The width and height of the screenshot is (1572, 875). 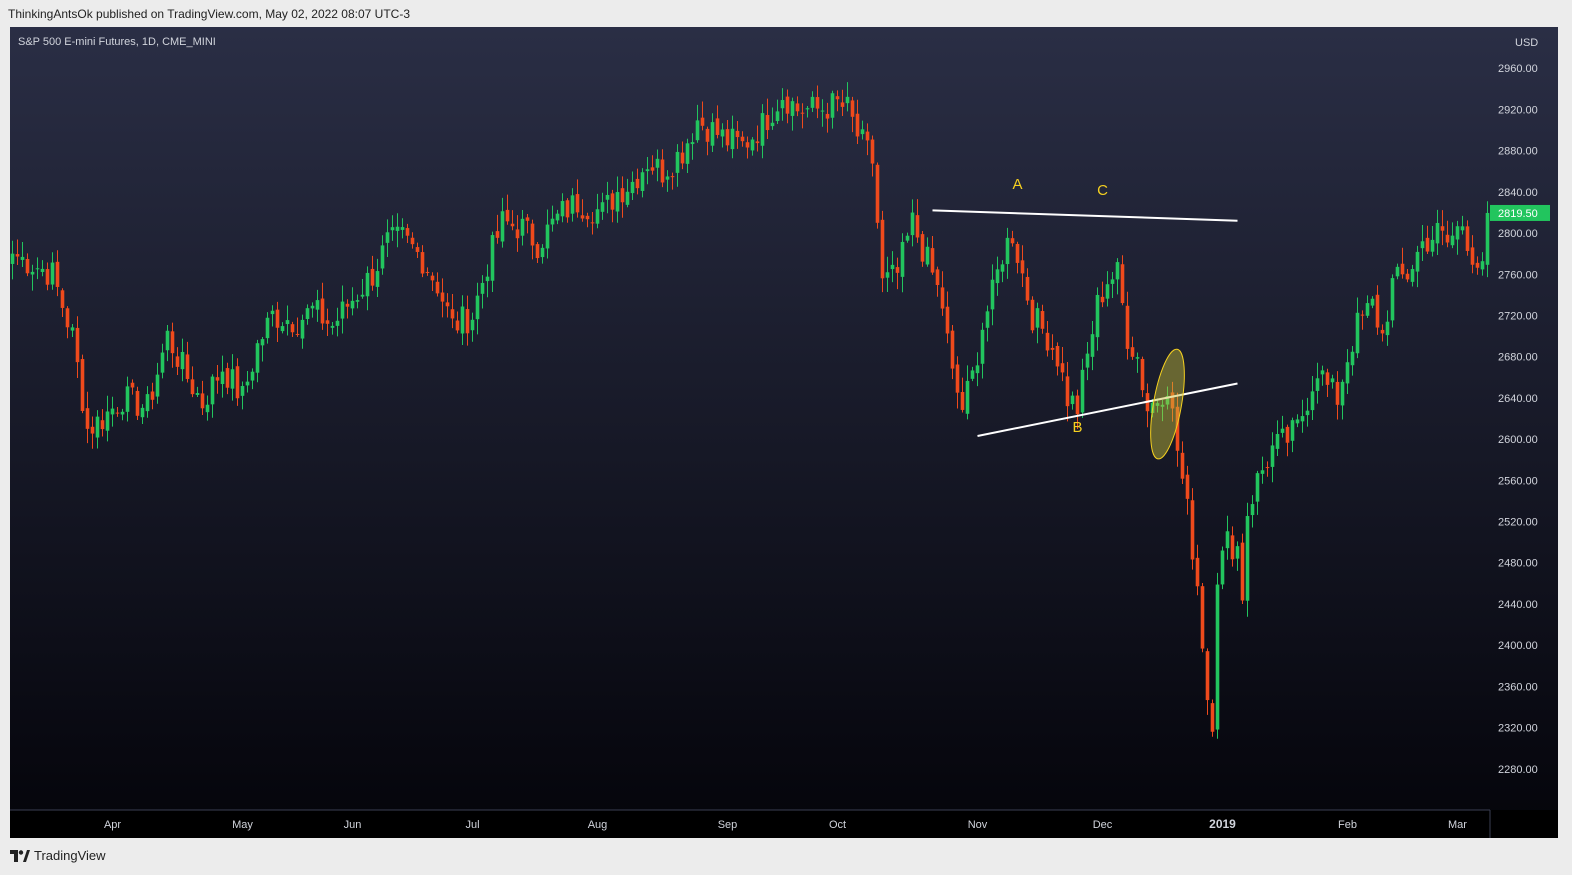 I want to click on y-tick-label: 2680.00, so click(x=1518, y=358).